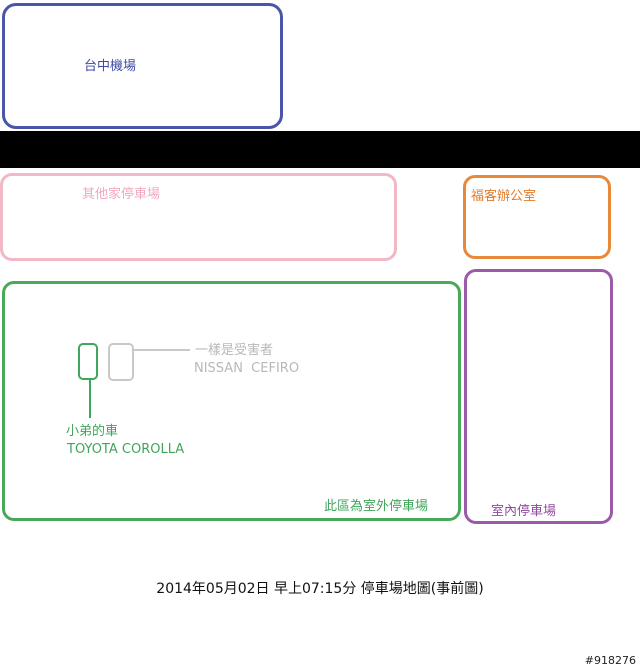 Image resolution: width=640 pixels, height=671 pixels. I want to click on car-other-label: 一樣是受害者, so click(234, 350).